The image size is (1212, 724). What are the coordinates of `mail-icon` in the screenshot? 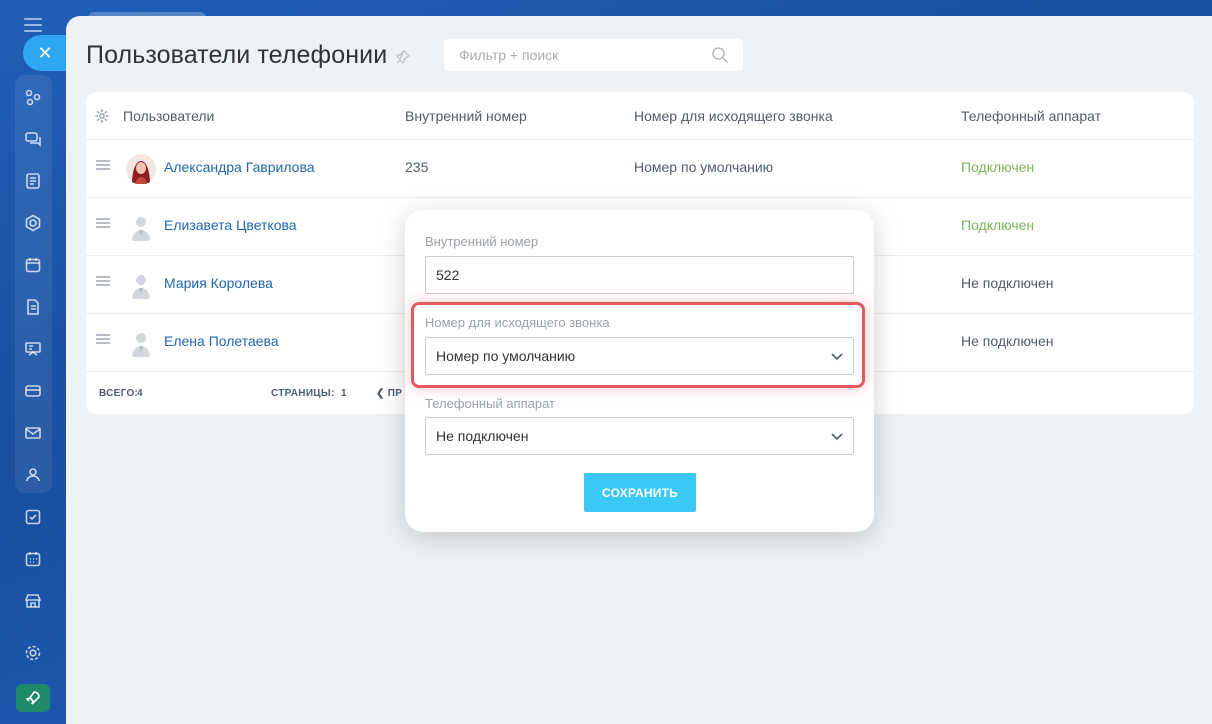 It's located at (33, 433).